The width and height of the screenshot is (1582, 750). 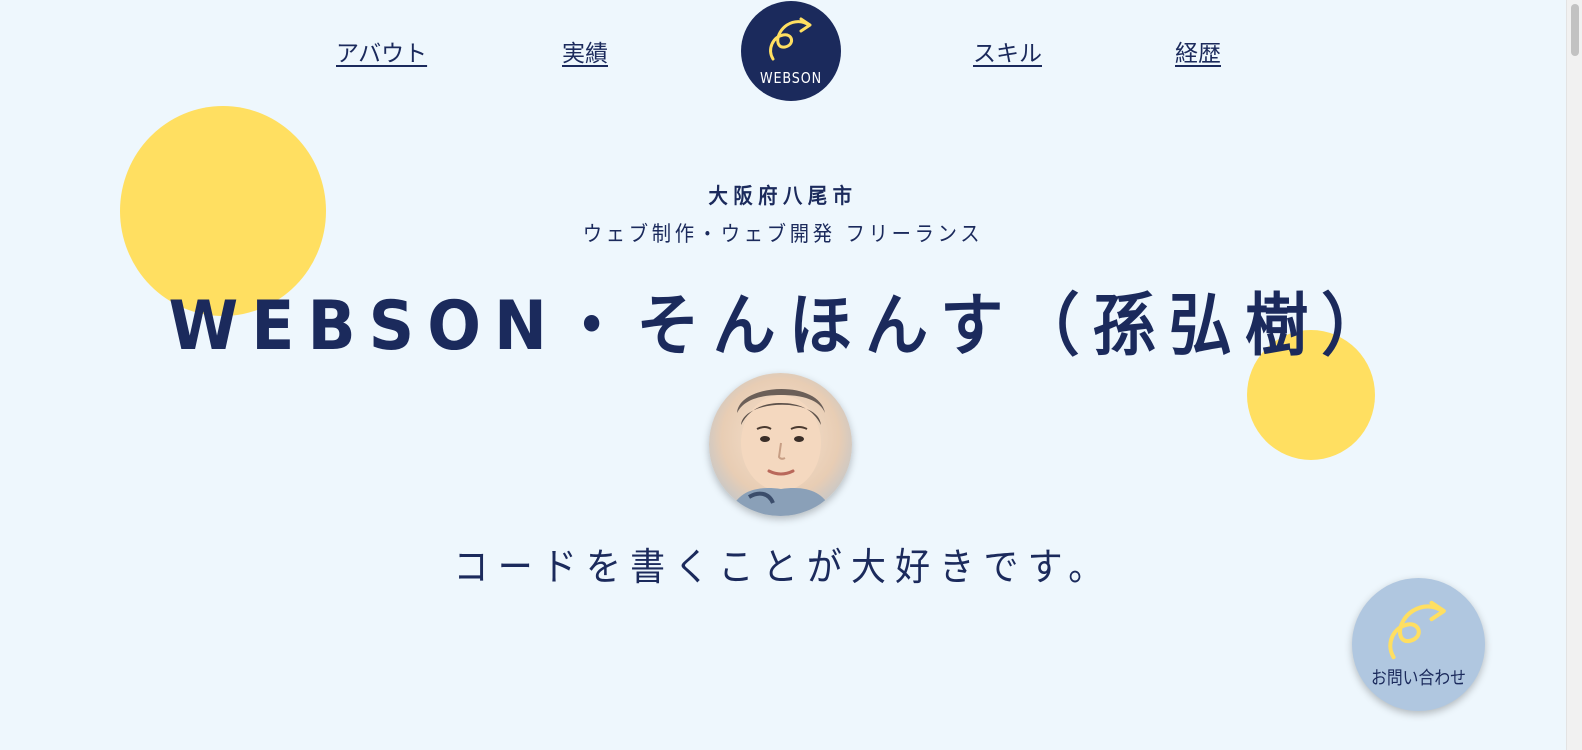 I want to click on scrollbar-thumb, so click(x=1575, y=30).